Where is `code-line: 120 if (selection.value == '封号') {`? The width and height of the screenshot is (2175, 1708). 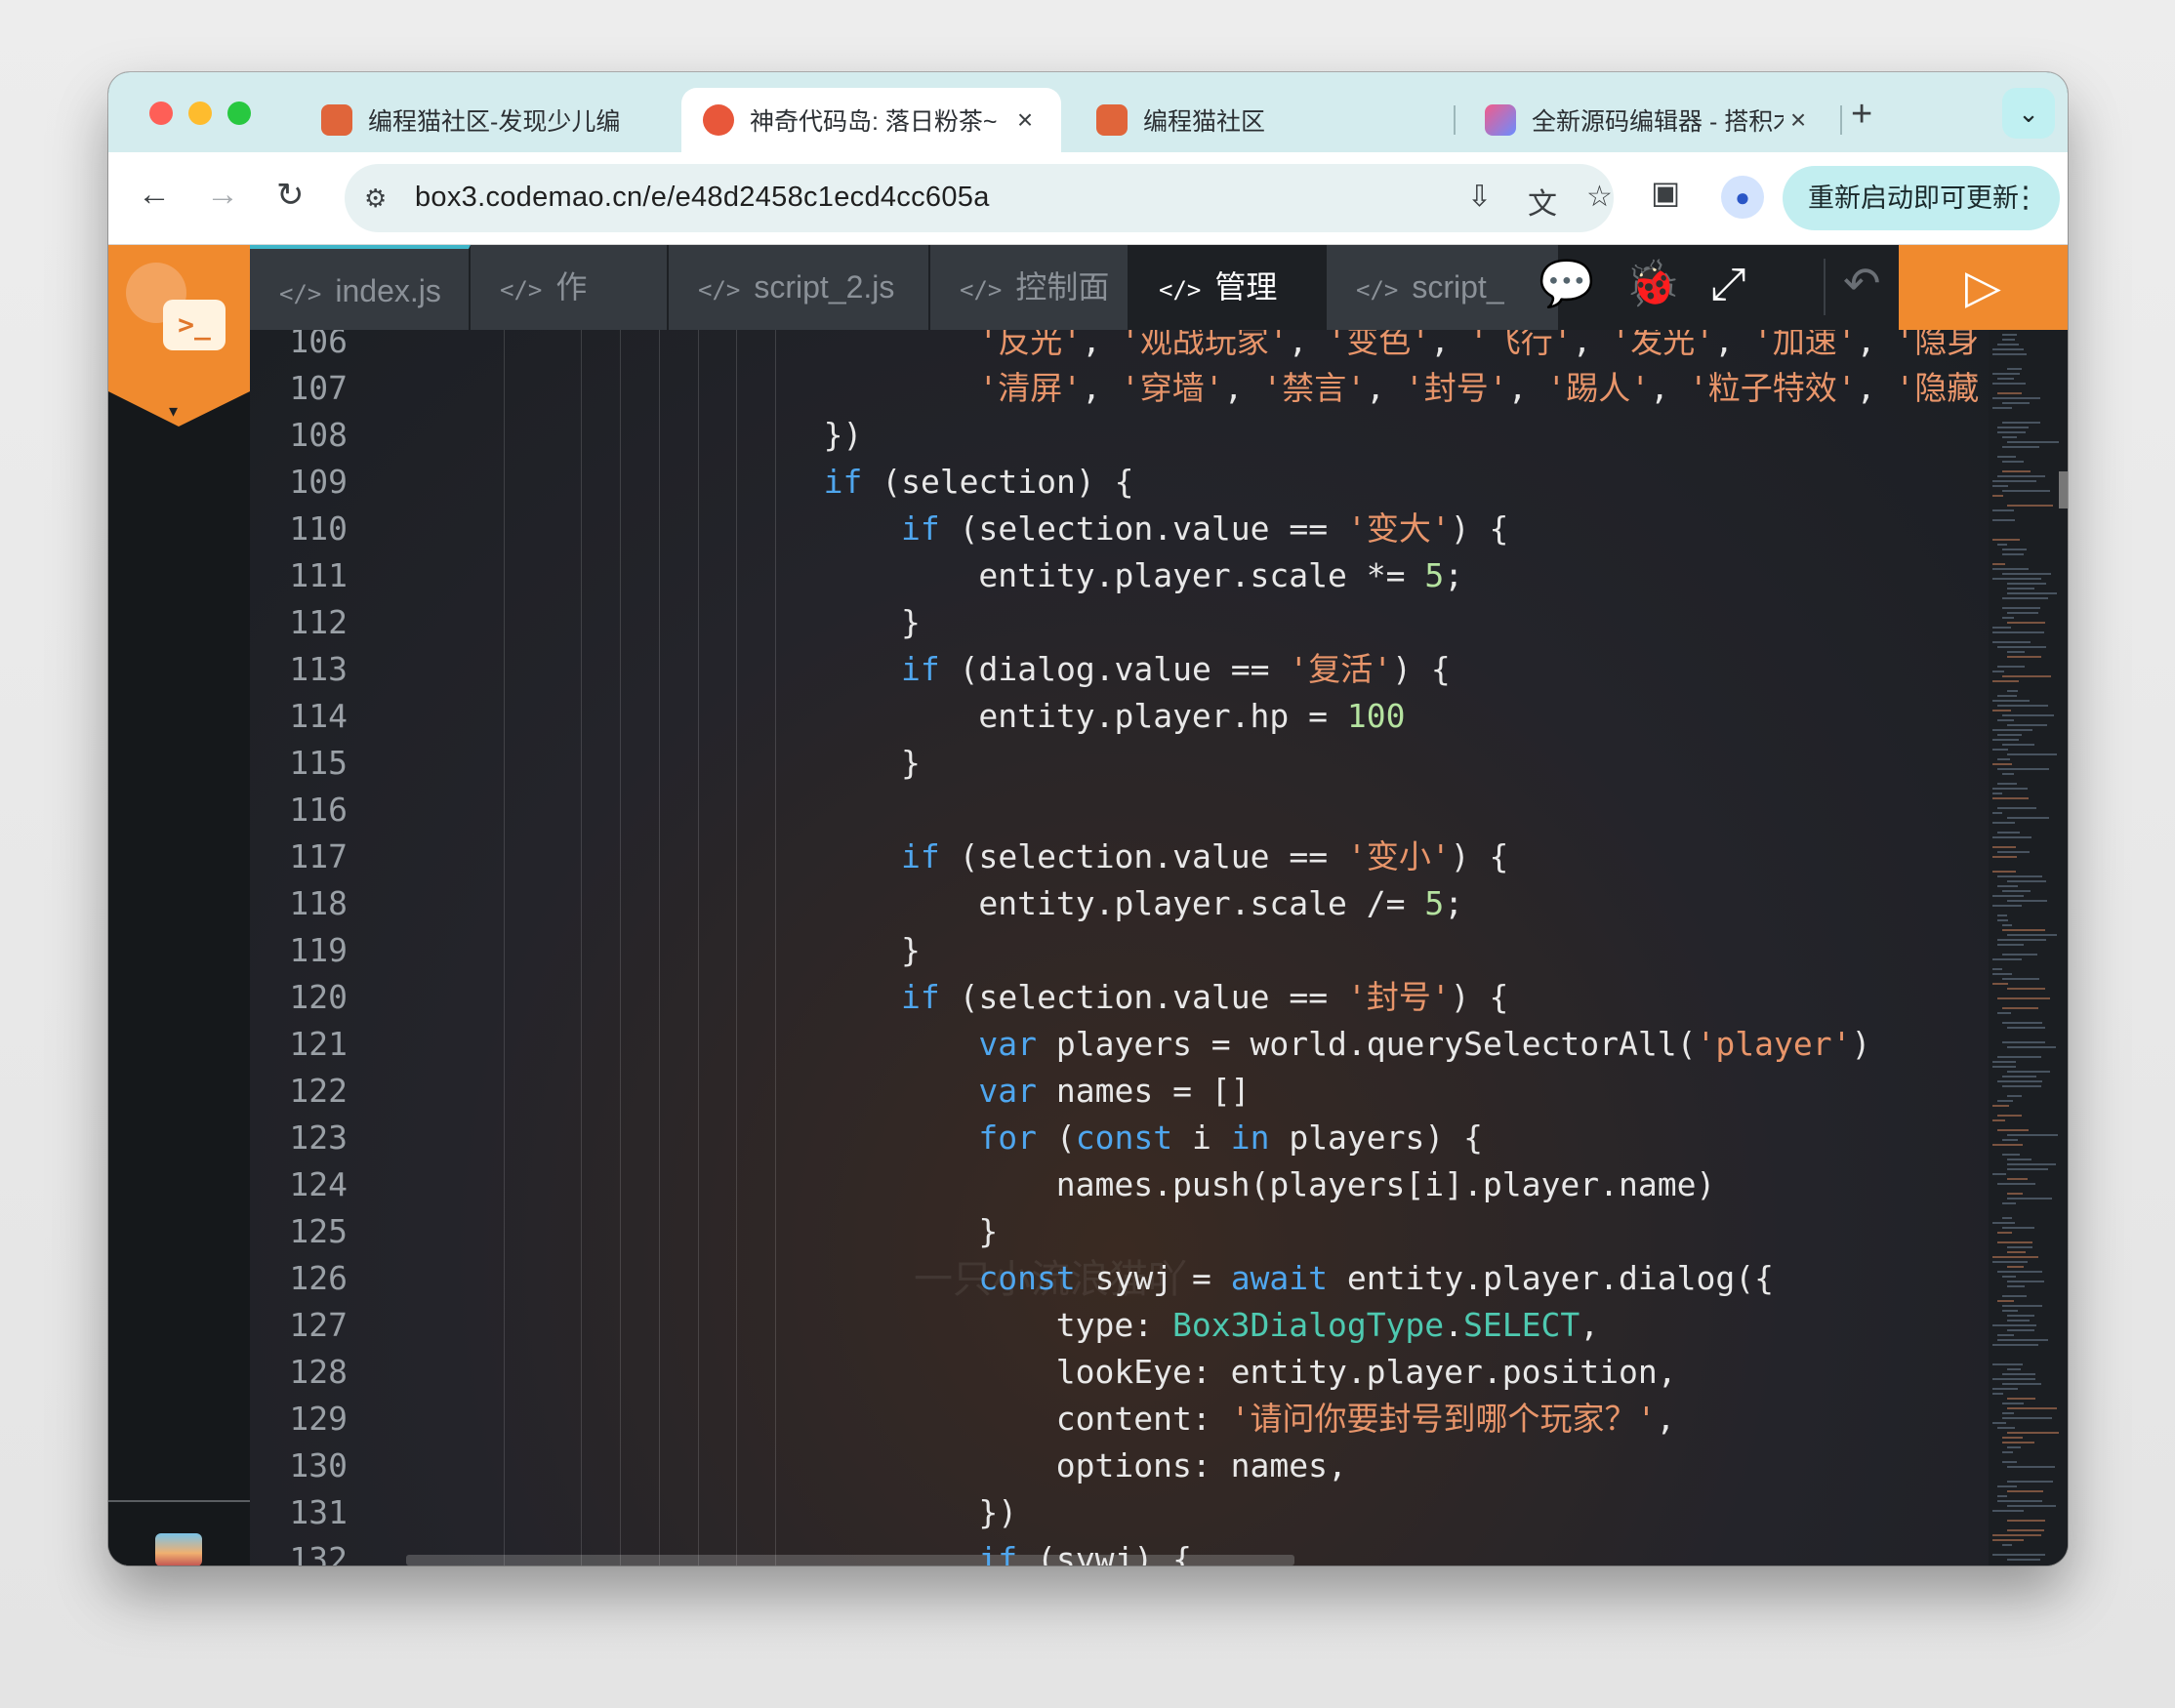 code-line: 120 if (selection.value == '封号') { is located at coordinates (1119, 997).